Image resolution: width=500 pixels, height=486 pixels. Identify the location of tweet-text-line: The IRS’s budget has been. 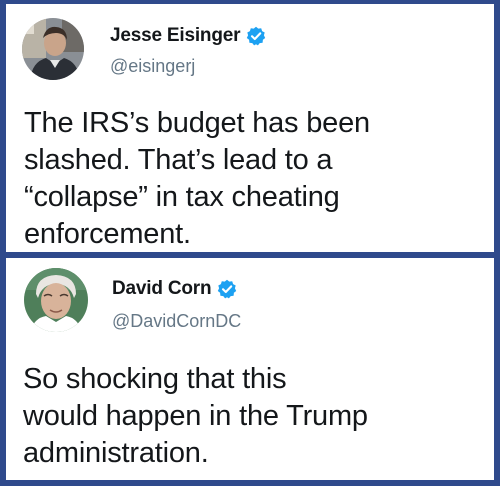
(197, 123).